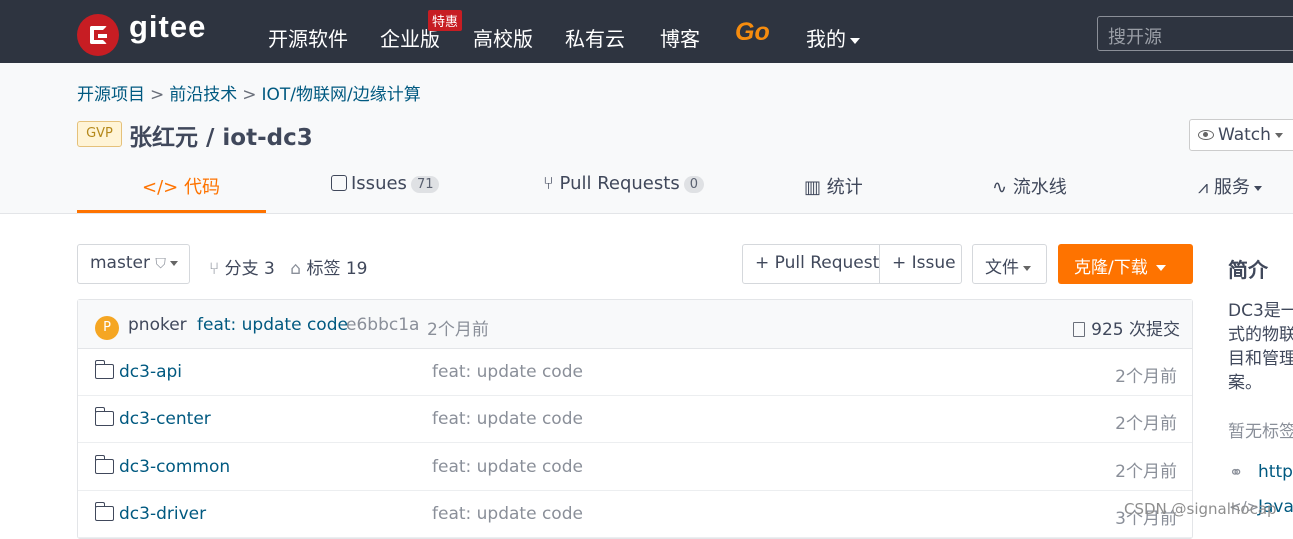 This screenshot has width=1293, height=539. I want to click on new-pull-request-button: + Pull Request, so click(811, 264).